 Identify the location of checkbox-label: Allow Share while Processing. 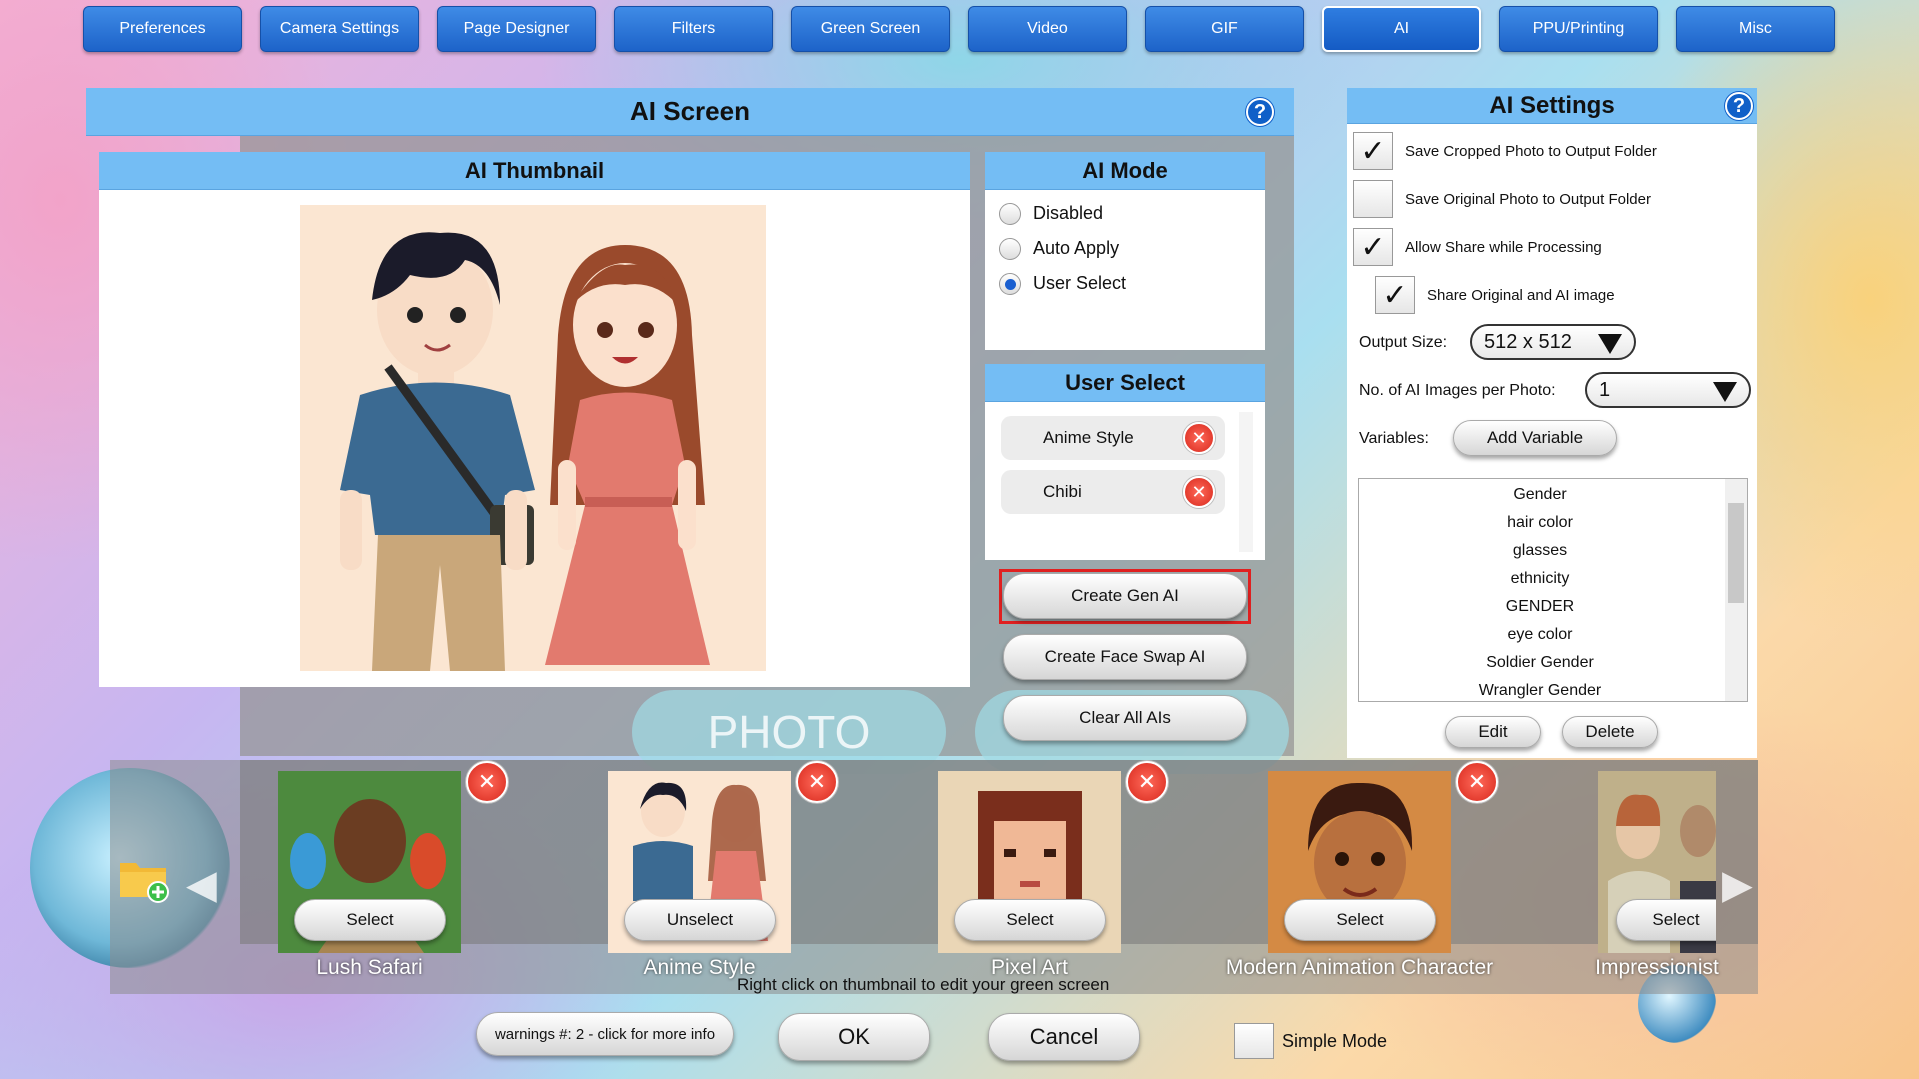
(1503, 247).